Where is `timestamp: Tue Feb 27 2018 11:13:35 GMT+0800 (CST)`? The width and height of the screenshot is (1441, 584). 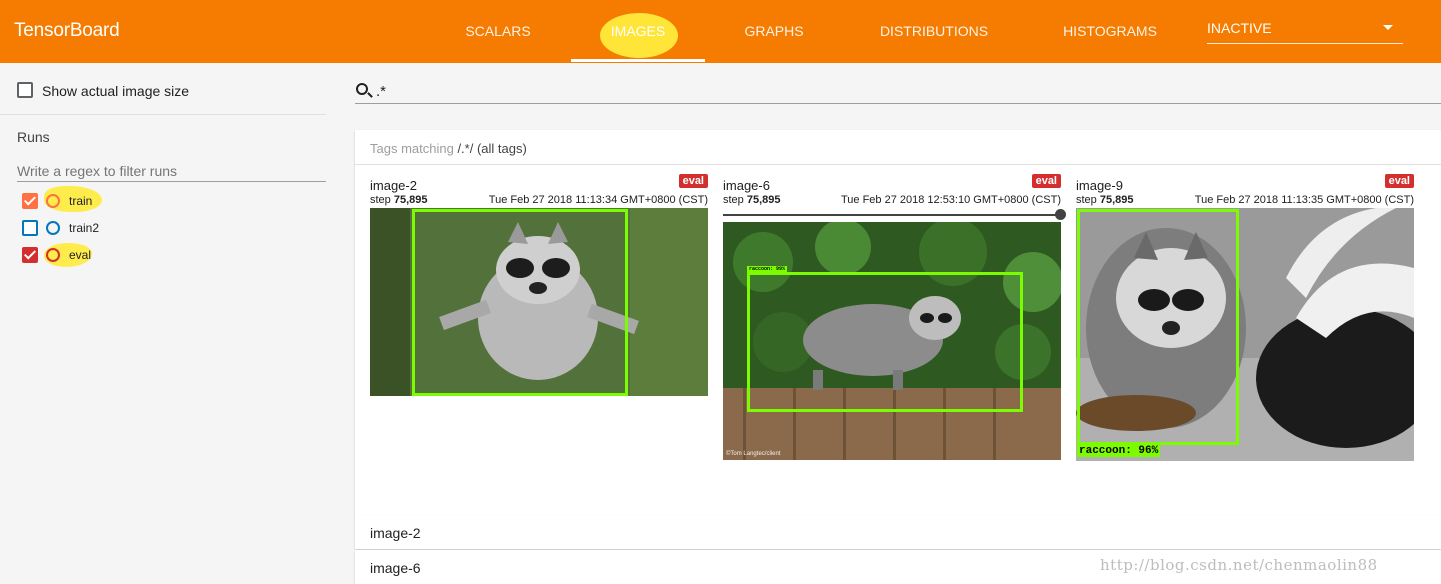
timestamp: Tue Feb 27 2018 11:13:35 GMT+0800 (CST) is located at coordinates (1304, 200).